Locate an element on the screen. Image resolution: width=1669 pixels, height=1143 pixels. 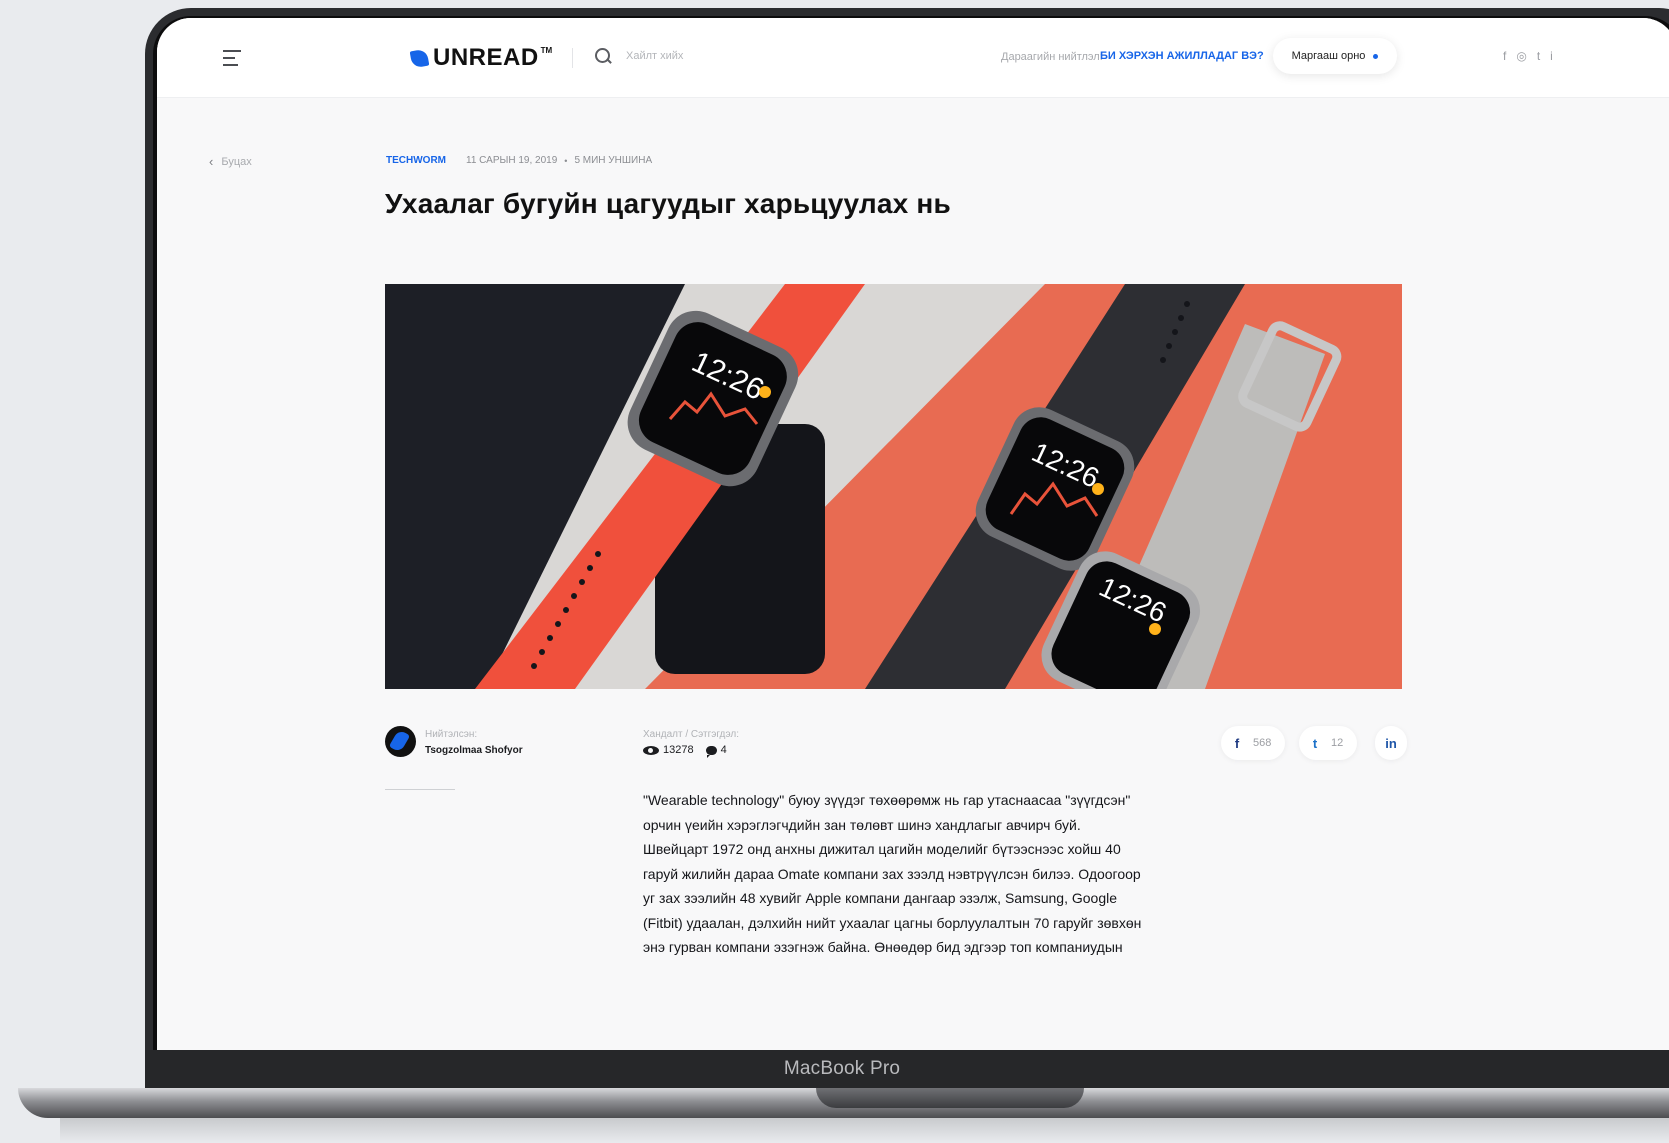
next-article-label: Дараагийн нийтлэл: is located at coordinates (1052, 57).